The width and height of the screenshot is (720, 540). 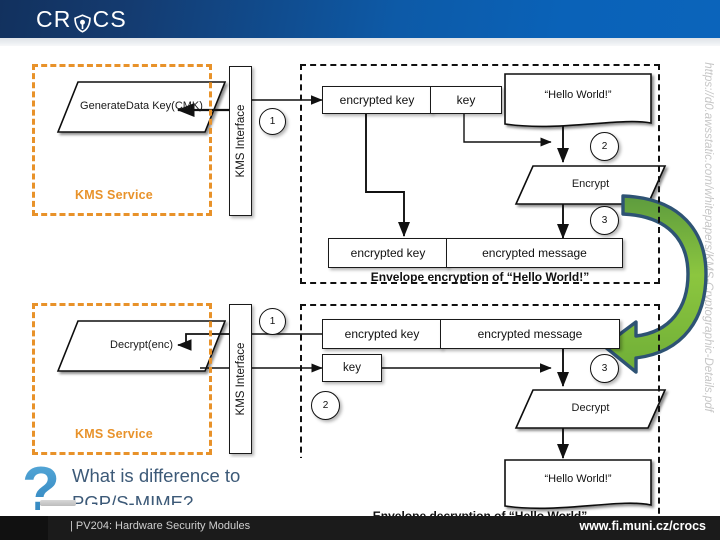 What do you see at coordinates (360, 42) in the screenshot?
I see `header-divider-strip` at bounding box center [360, 42].